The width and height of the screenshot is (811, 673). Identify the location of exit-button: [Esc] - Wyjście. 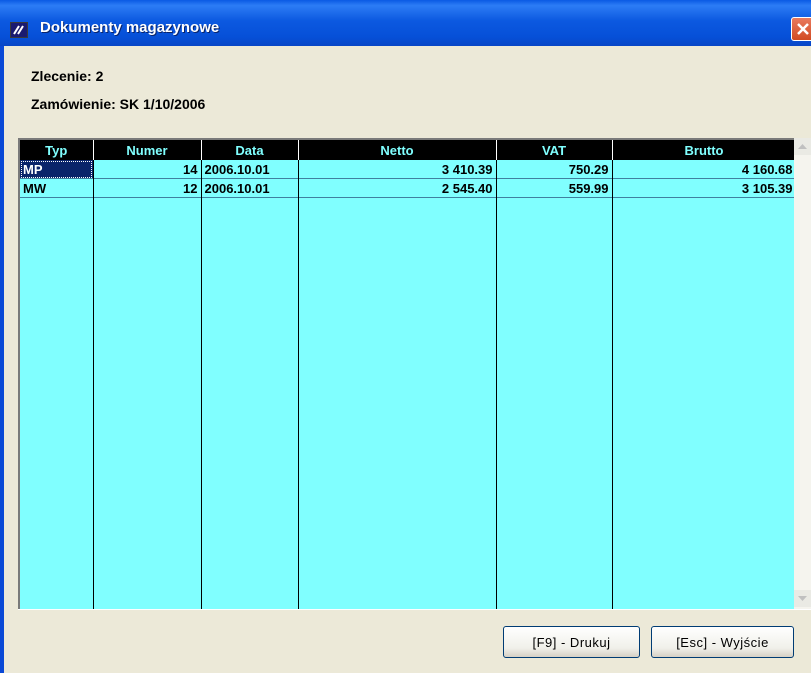
(722, 642).